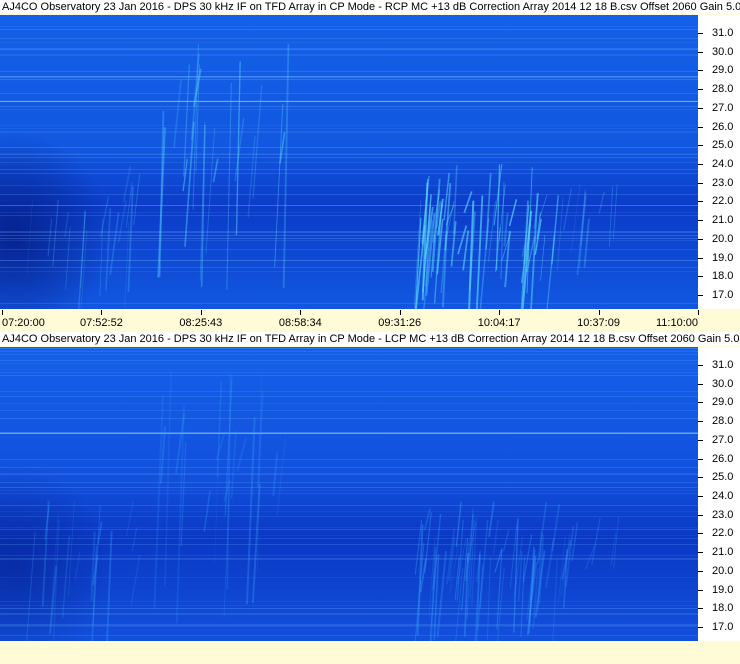 The height and width of the screenshot is (664, 740). Describe the element at coordinates (723, 70) in the screenshot. I see `frequency-label: 29.0` at that location.